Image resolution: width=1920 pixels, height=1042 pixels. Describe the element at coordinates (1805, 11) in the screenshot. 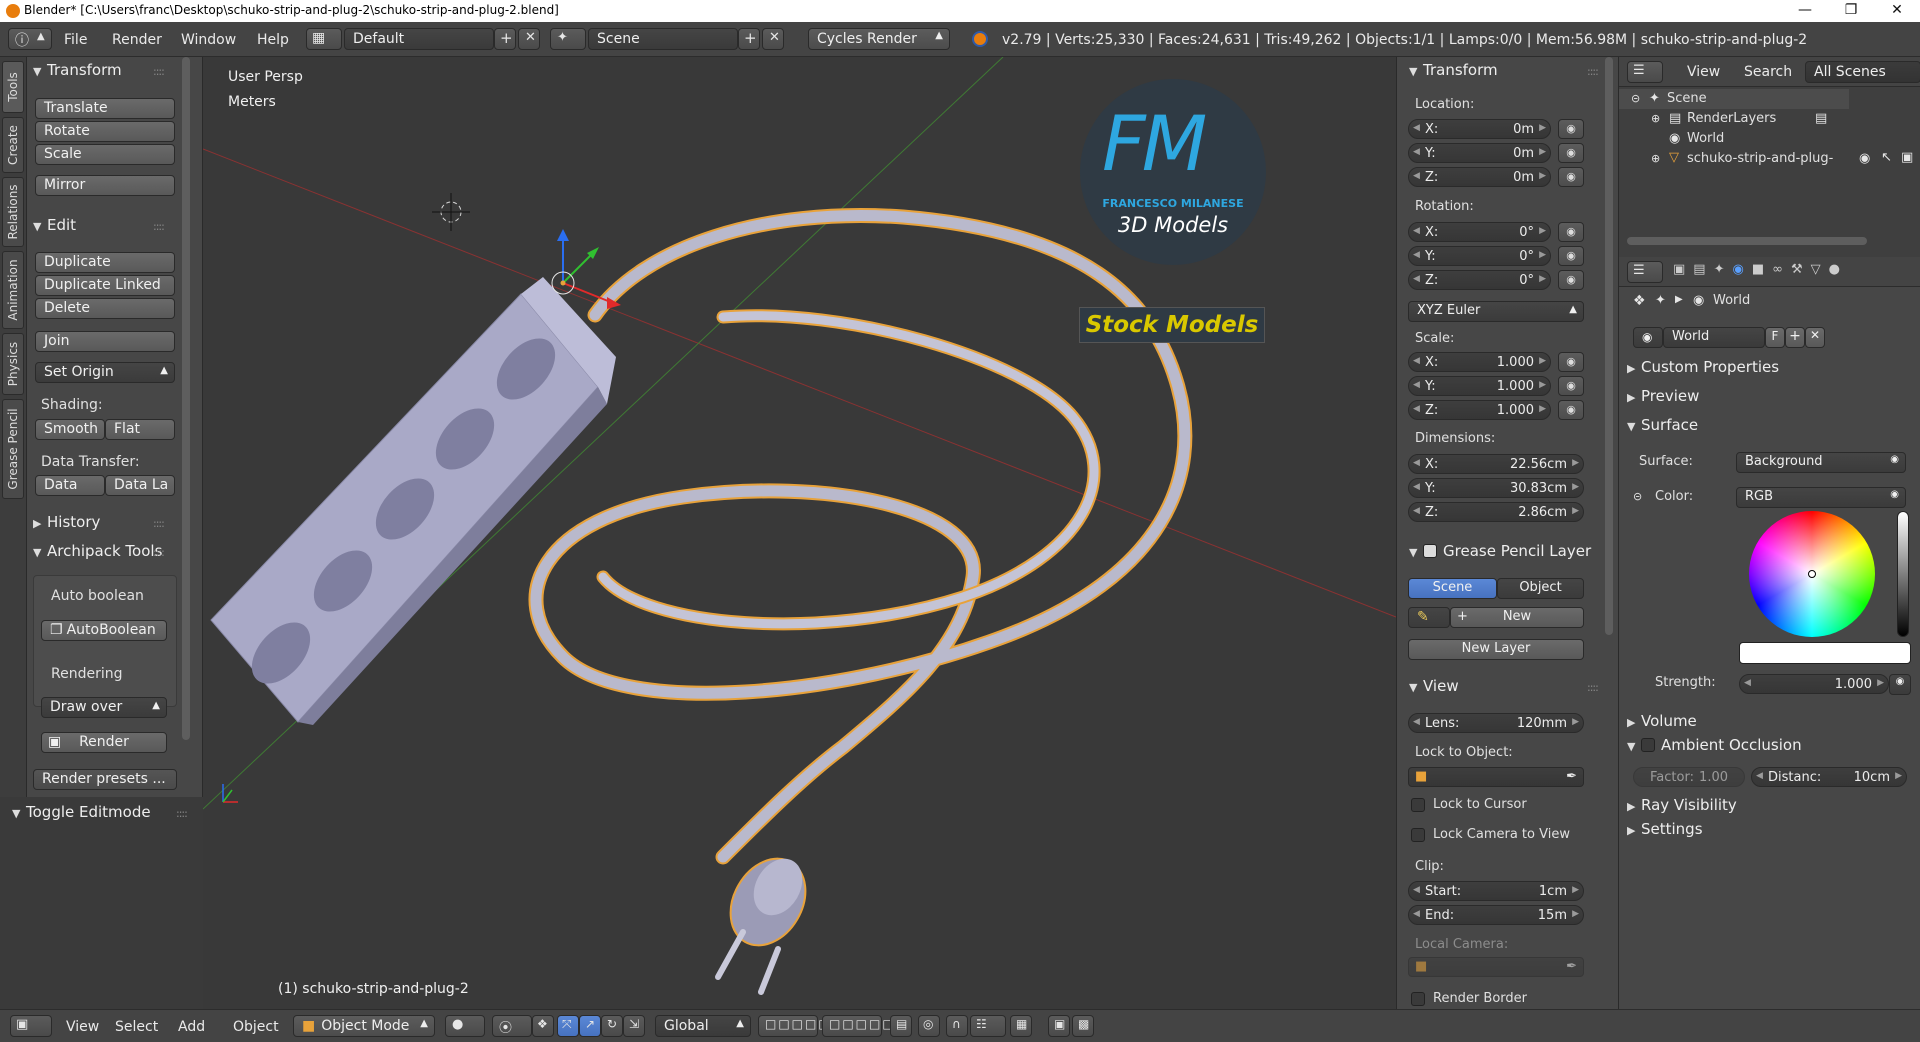

I see `minimize-icon: —` at that location.